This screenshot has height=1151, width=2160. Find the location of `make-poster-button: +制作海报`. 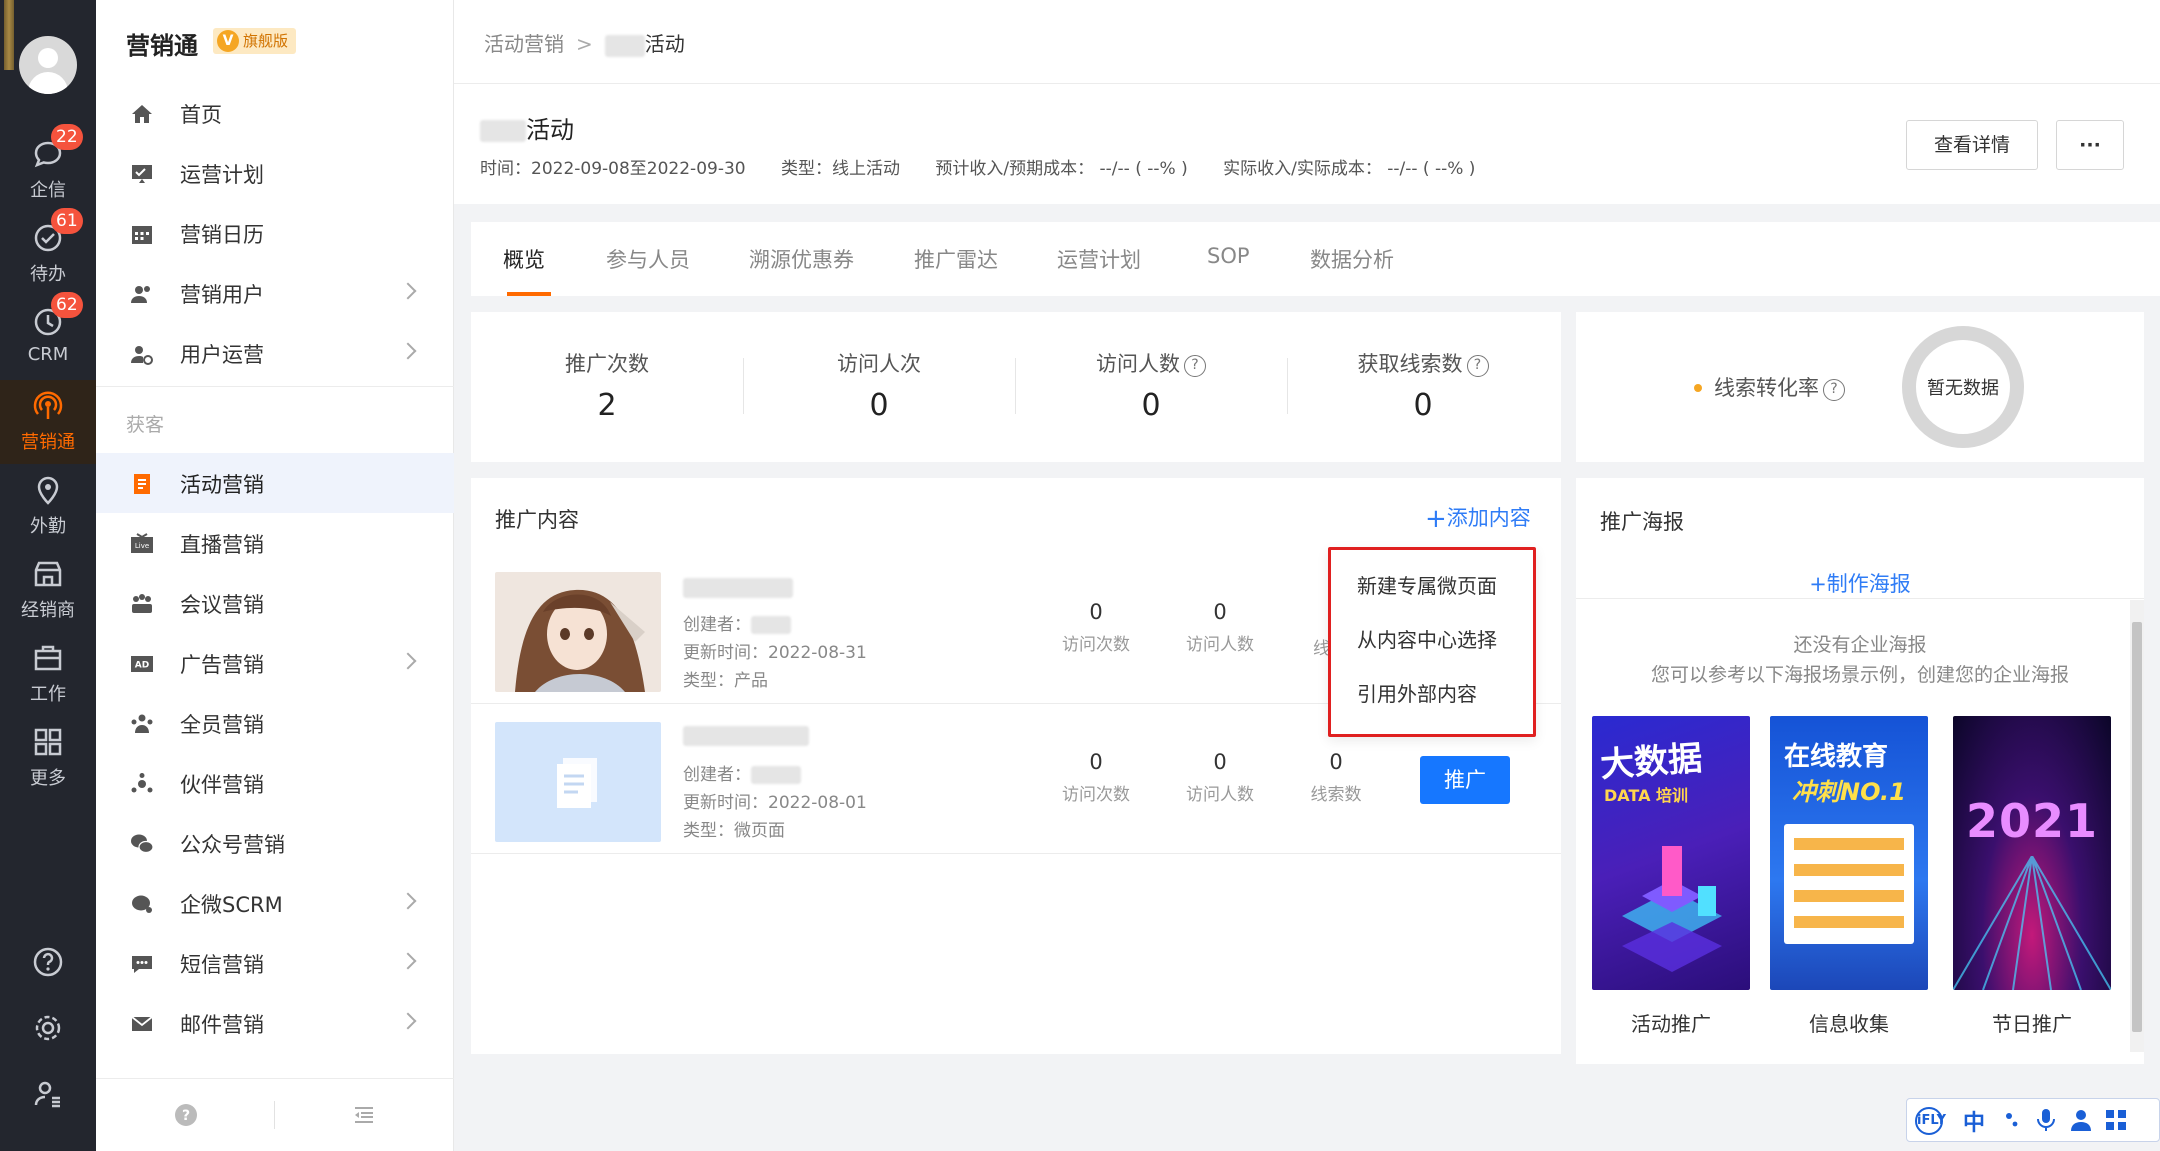

make-poster-button: +制作海报 is located at coordinates (1860, 583).